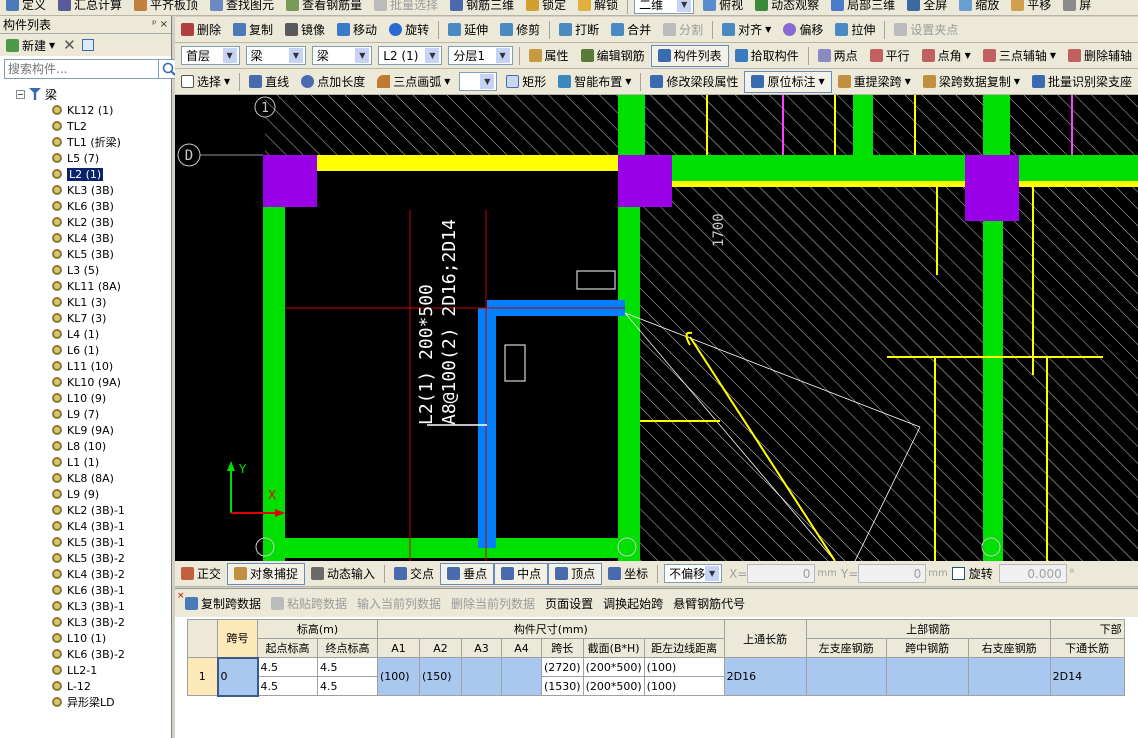 This screenshot has width=1138, height=738. What do you see at coordinates (788, 81) in the screenshot?
I see `in-situ-label-button: 原位标注 ▼` at bounding box center [788, 81].